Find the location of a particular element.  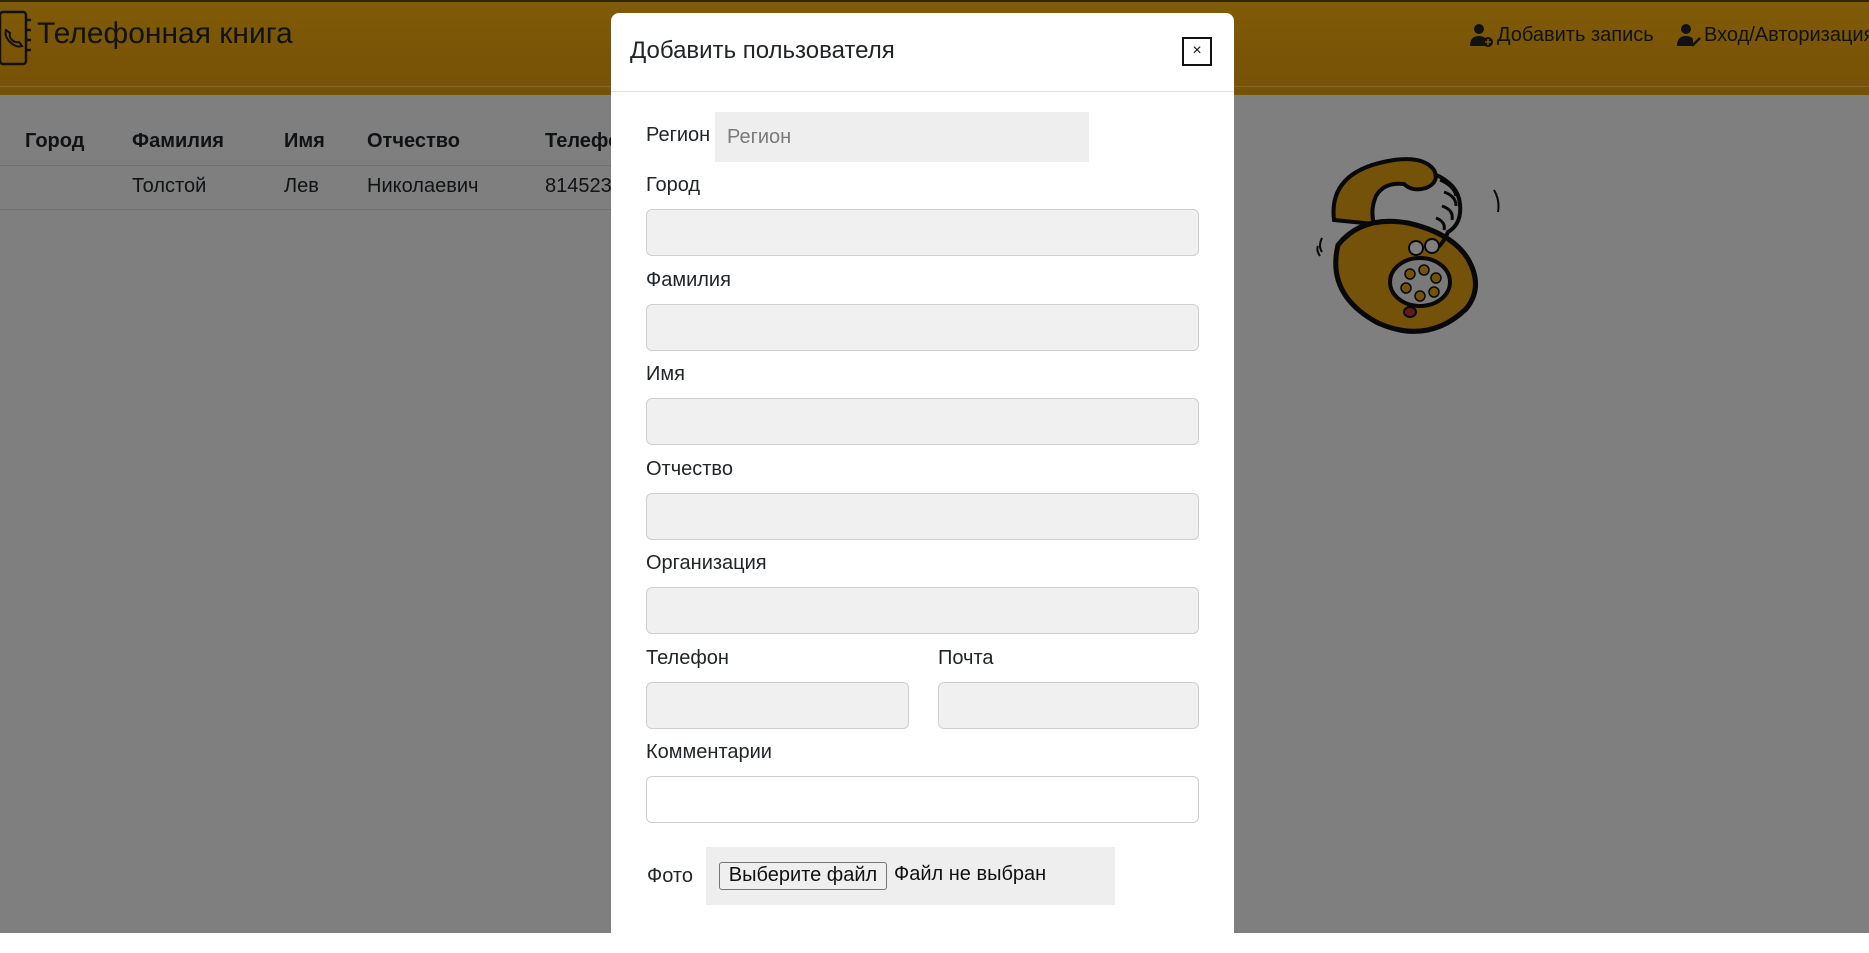

last-name-label: Фамилия is located at coordinates (688, 280).